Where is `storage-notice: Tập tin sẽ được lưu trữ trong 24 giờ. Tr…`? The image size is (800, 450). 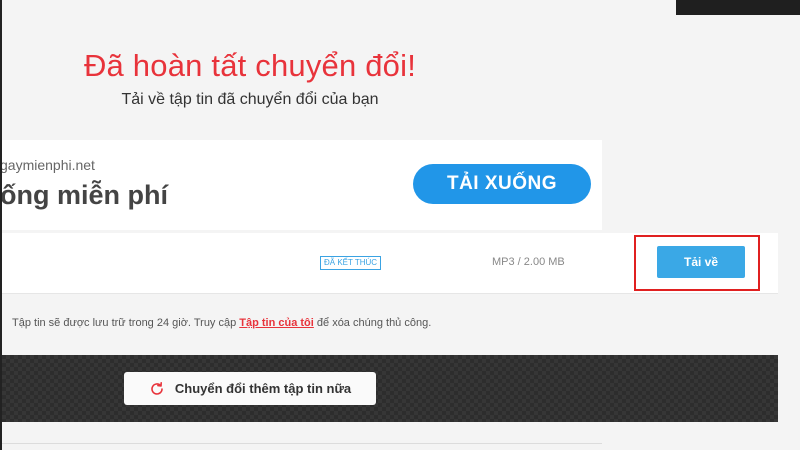
storage-notice: Tập tin sẽ được lưu trữ trong 24 giờ. Tr… is located at coordinates (221, 323).